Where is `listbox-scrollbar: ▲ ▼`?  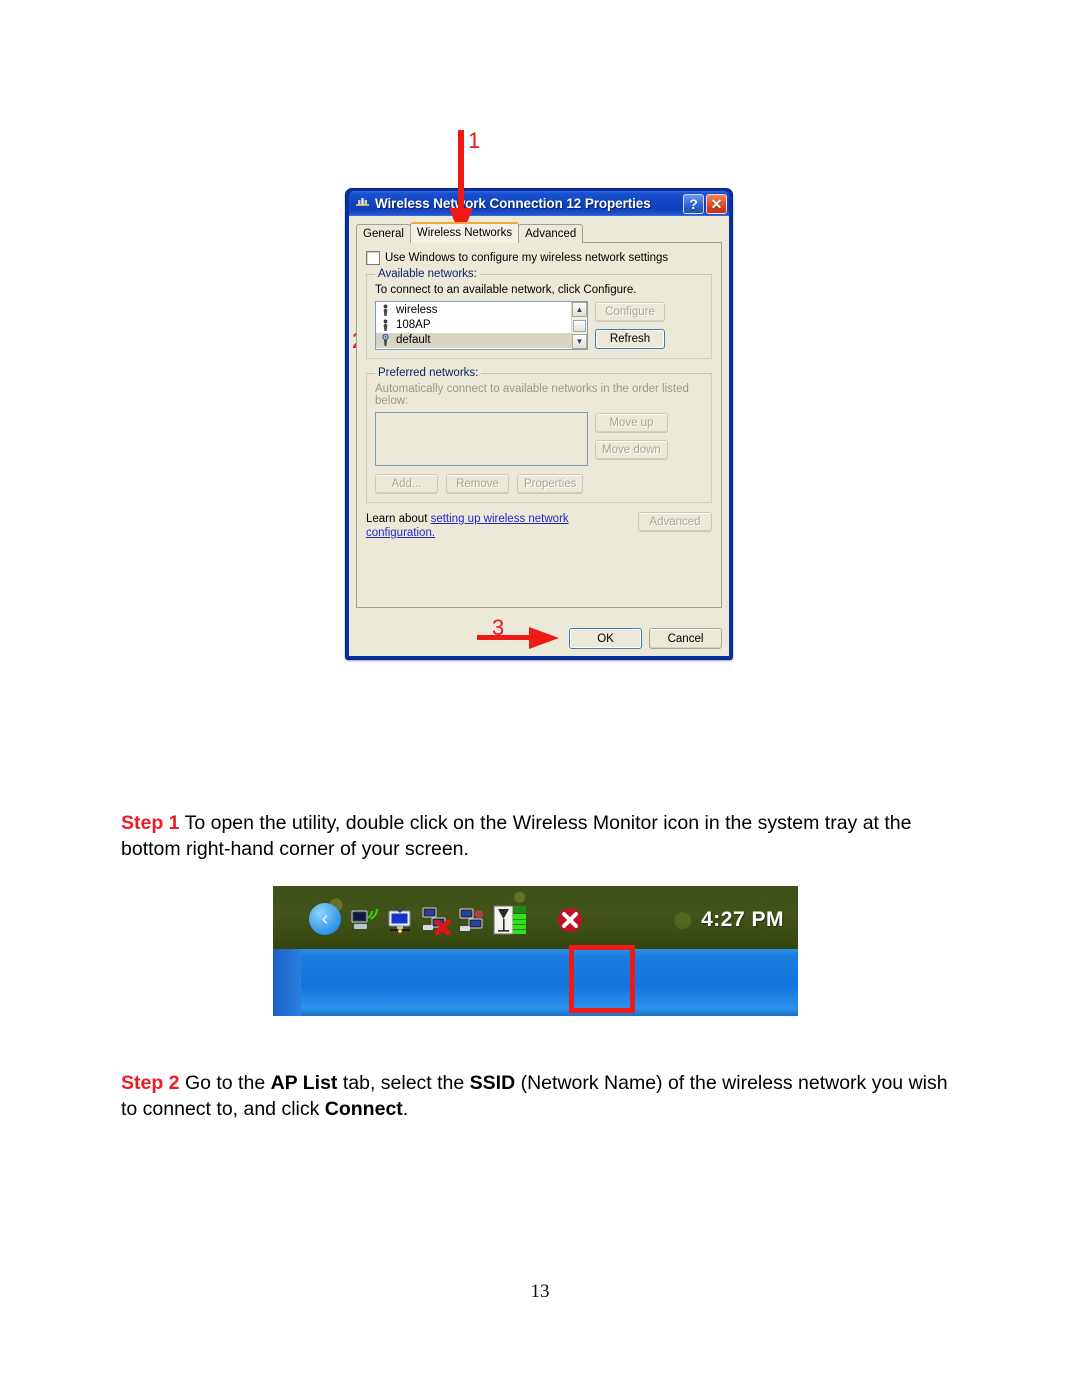 listbox-scrollbar: ▲ ▼ is located at coordinates (579, 325).